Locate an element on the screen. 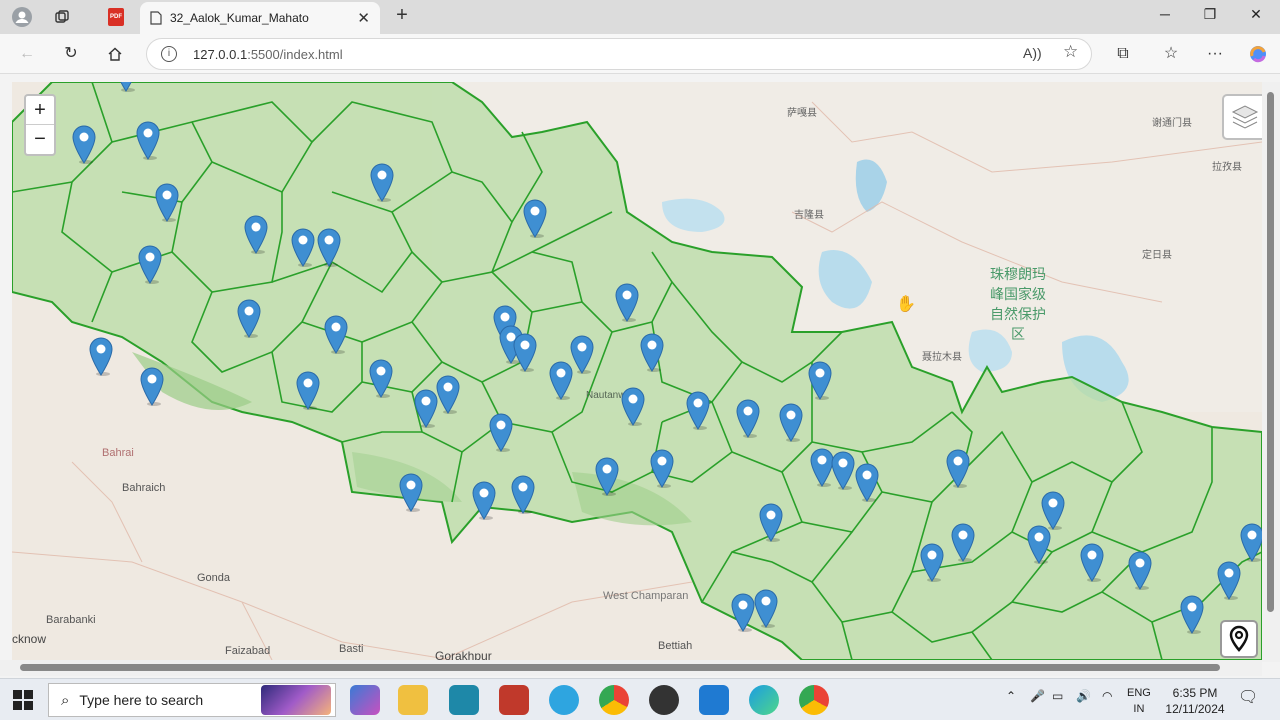 The width and height of the screenshot is (1280, 720). pdf-tab-icon: PDF is located at coordinates (116, 17).